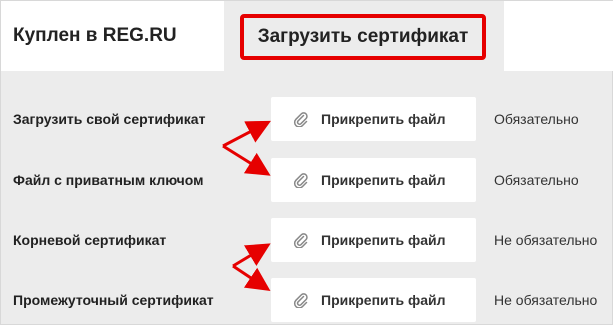 Image resolution: width=613 pixels, height=325 pixels. What do you see at coordinates (90, 240) in the screenshot?
I see `row-label-root-certificate: Корневой сертификат` at bounding box center [90, 240].